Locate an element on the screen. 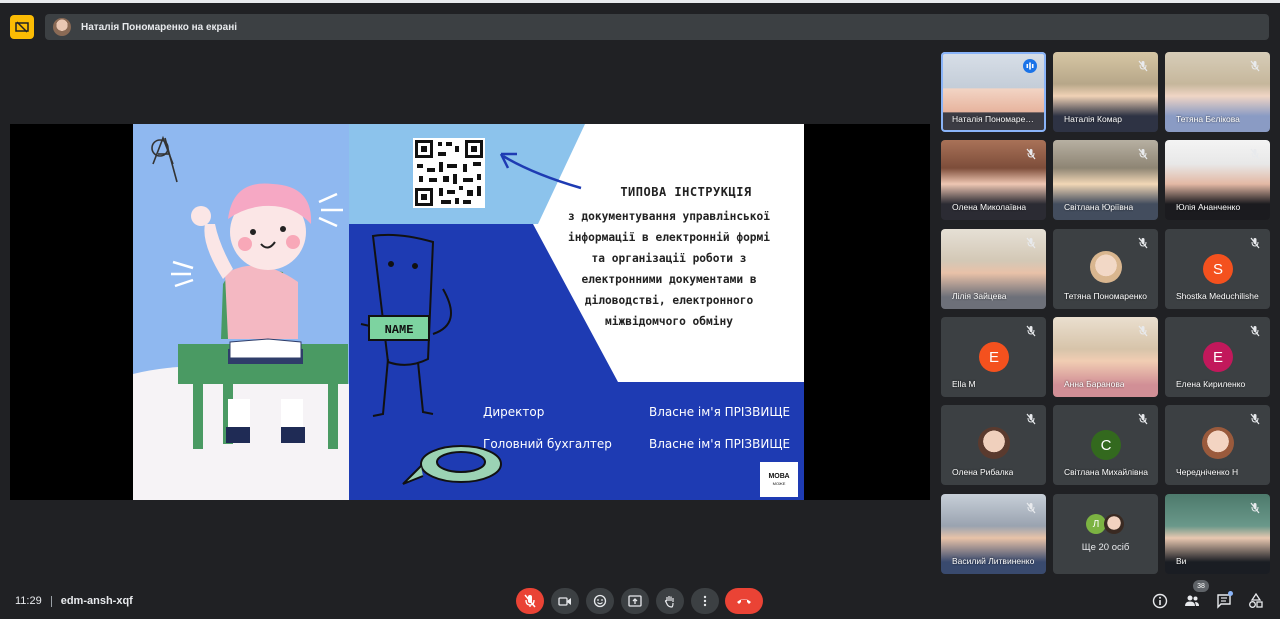  camera-icon is located at coordinates (564, 601).